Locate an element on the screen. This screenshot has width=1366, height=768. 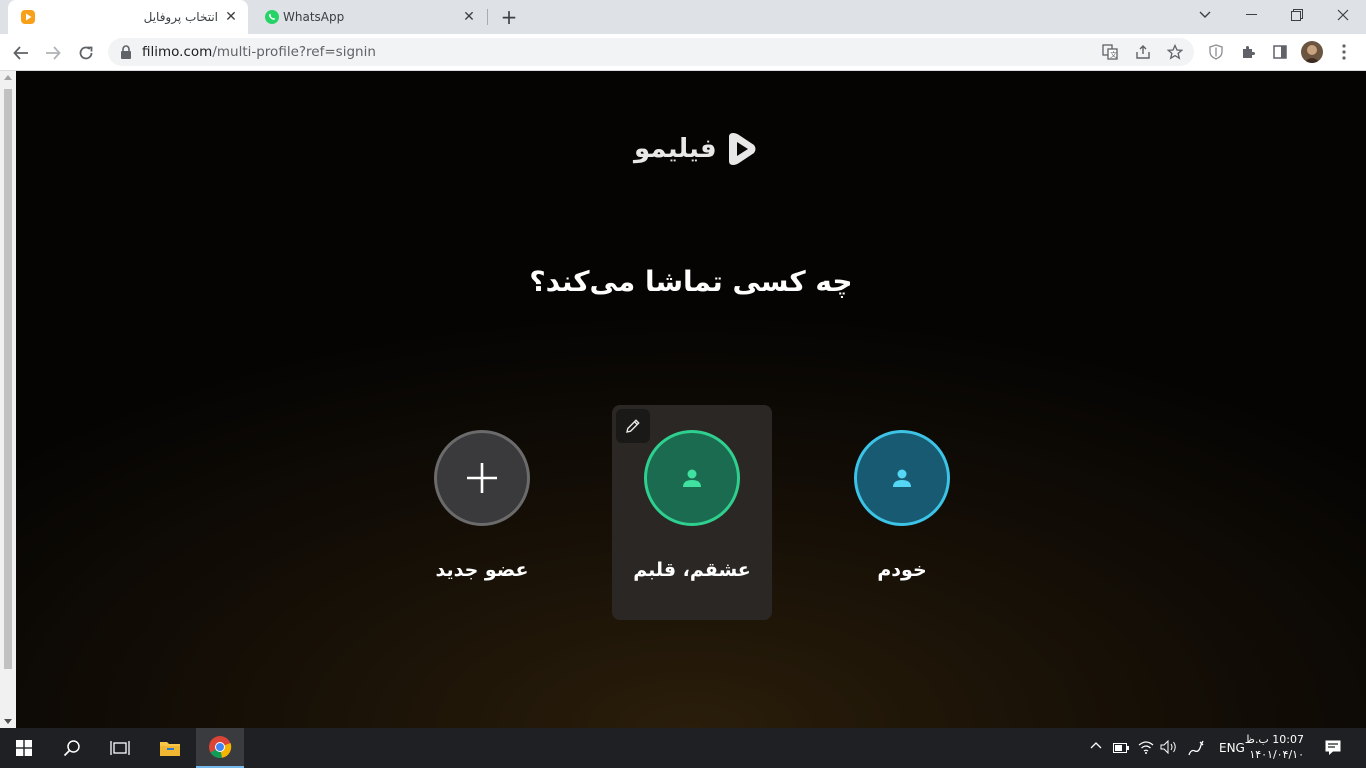
edit-profile-button is located at coordinates (633, 426).